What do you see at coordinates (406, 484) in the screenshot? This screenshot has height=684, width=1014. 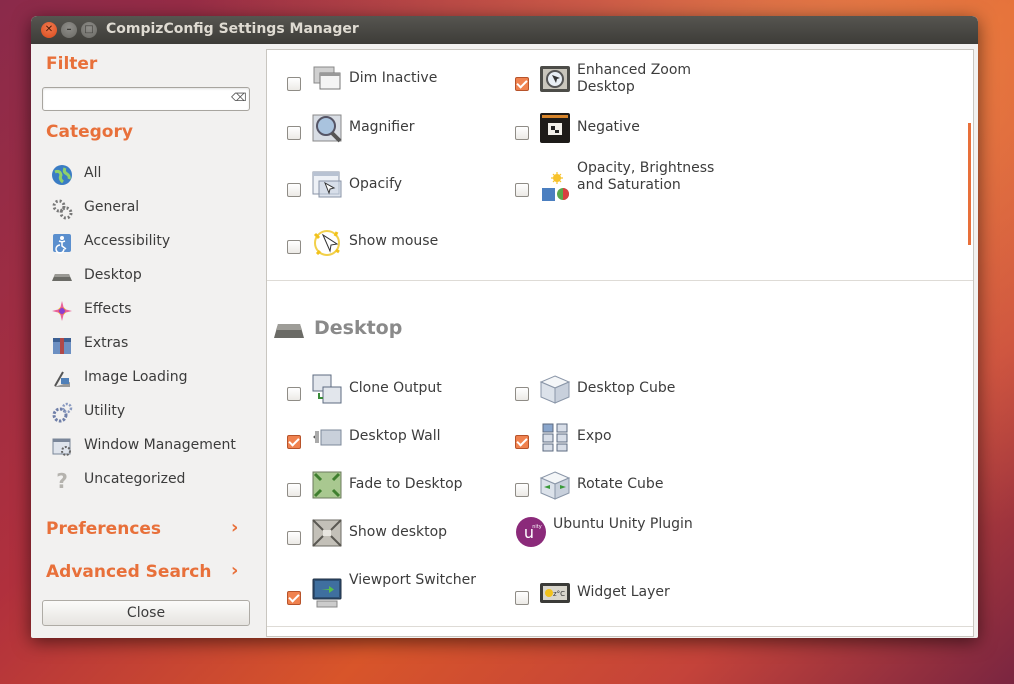 I see `plugin-label: Fade to Desktop` at bounding box center [406, 484].